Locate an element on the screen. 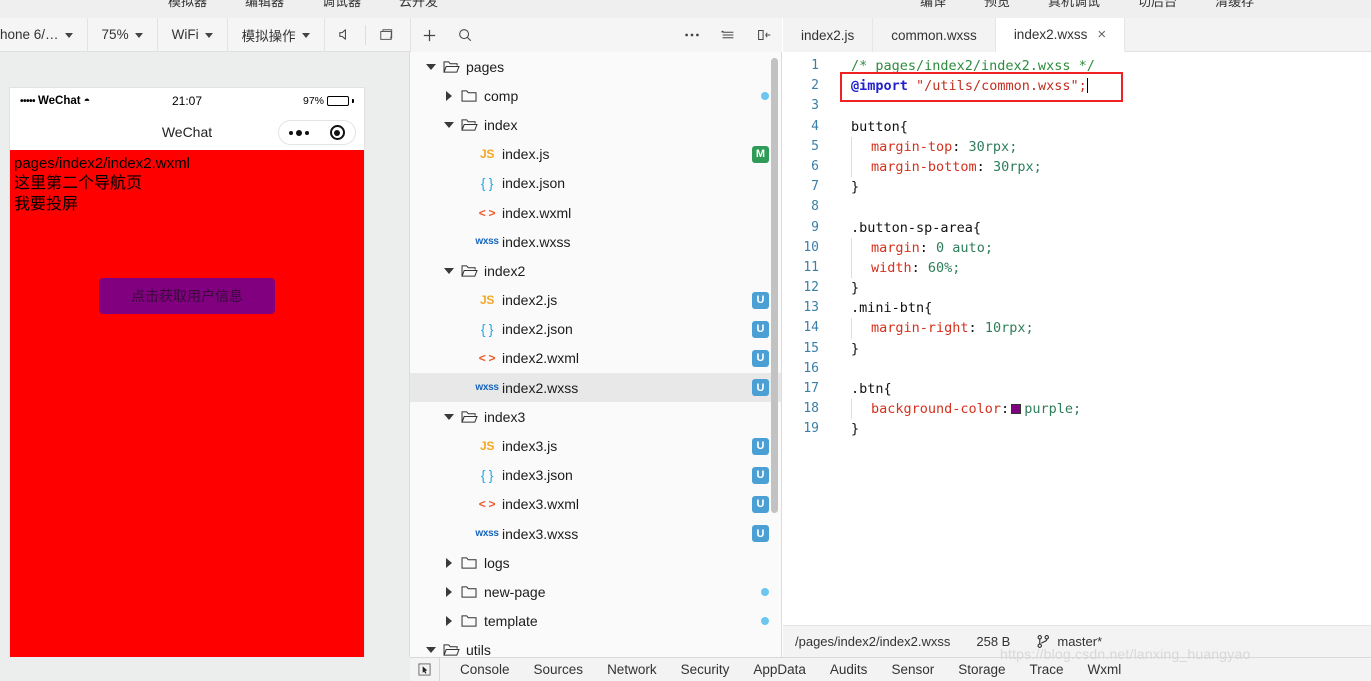 This screenshot has height=681, width=1371. menu-item-3: 切后台 is located at coordinates (1157, 5).